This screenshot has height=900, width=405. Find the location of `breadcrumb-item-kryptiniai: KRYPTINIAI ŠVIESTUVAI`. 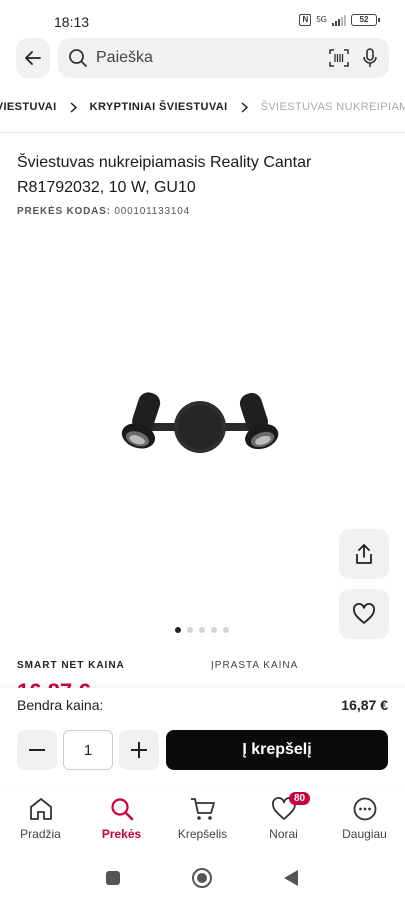

breadcrumb-item-kryptiniai: KRYPTINIAI ŠVIESTUVAI is located at coordinates (159, 107).